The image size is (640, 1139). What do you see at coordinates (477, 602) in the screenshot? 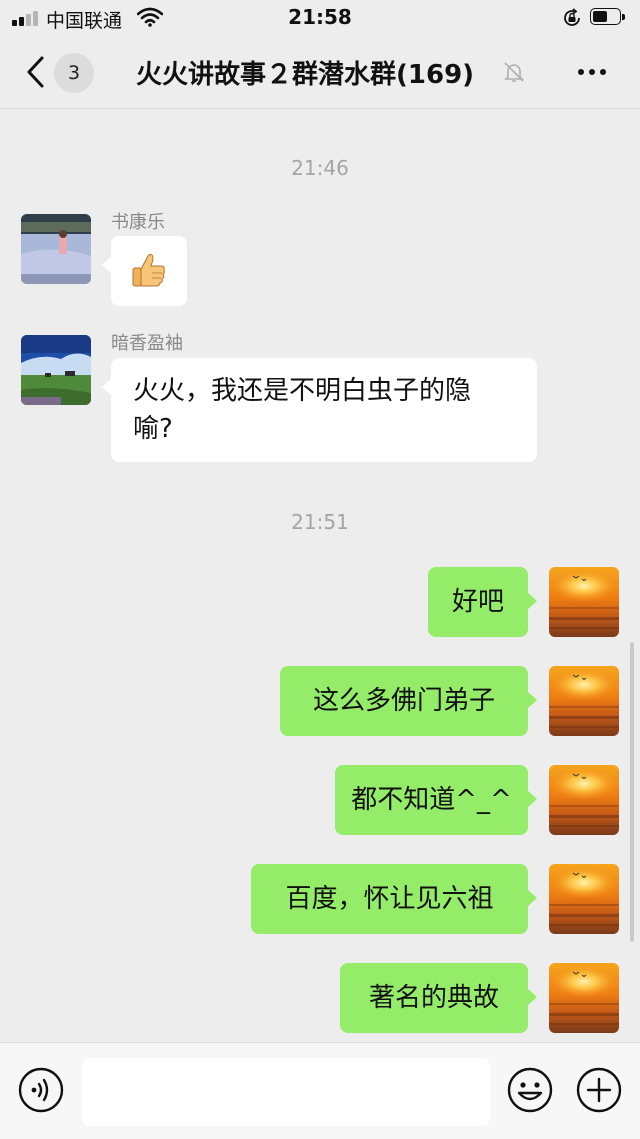
I see `message-text: 好吧` at bounding box center [477, 602].